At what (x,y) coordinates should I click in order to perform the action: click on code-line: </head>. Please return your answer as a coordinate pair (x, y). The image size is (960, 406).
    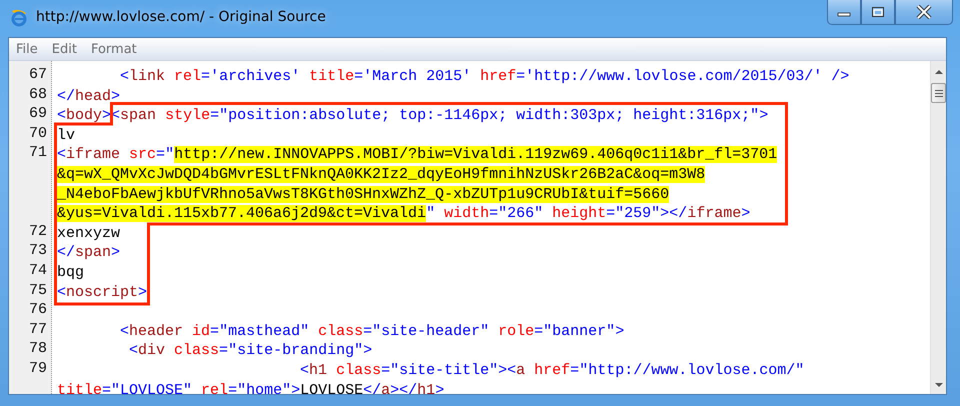
    Looking at the image, I should click on (88, 96).